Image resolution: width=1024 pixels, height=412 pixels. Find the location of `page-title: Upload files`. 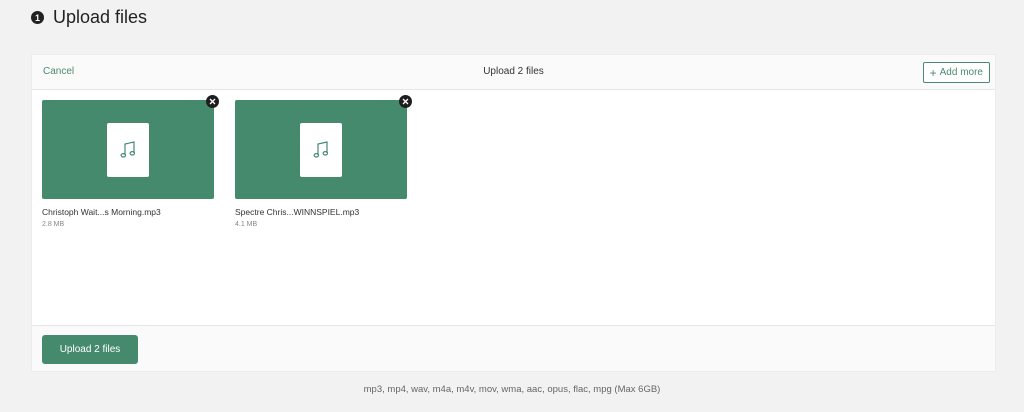

page-title: Upload files is located at coordinates (100, 17).